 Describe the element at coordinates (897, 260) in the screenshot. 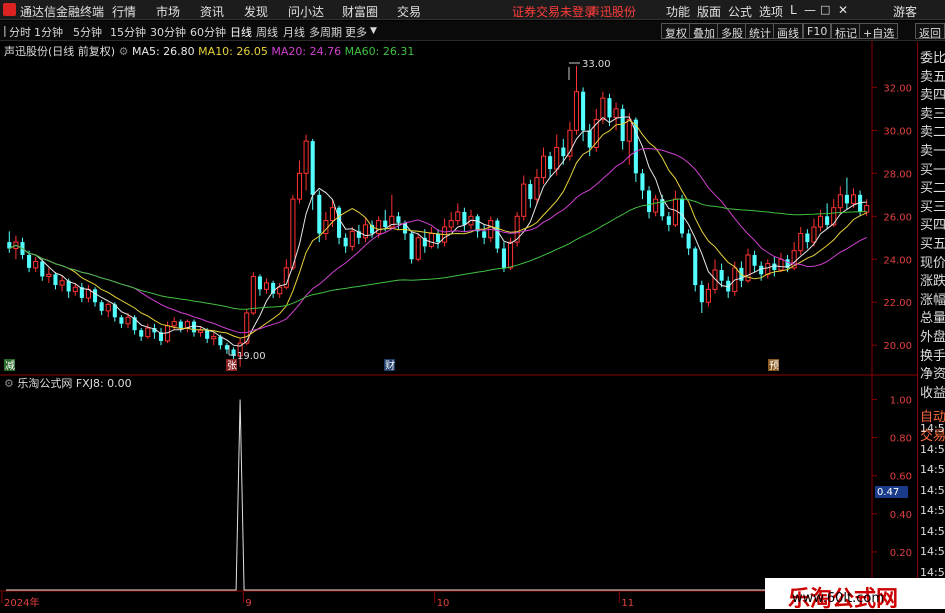

I see `price-tick-label: 24.00` at that location.